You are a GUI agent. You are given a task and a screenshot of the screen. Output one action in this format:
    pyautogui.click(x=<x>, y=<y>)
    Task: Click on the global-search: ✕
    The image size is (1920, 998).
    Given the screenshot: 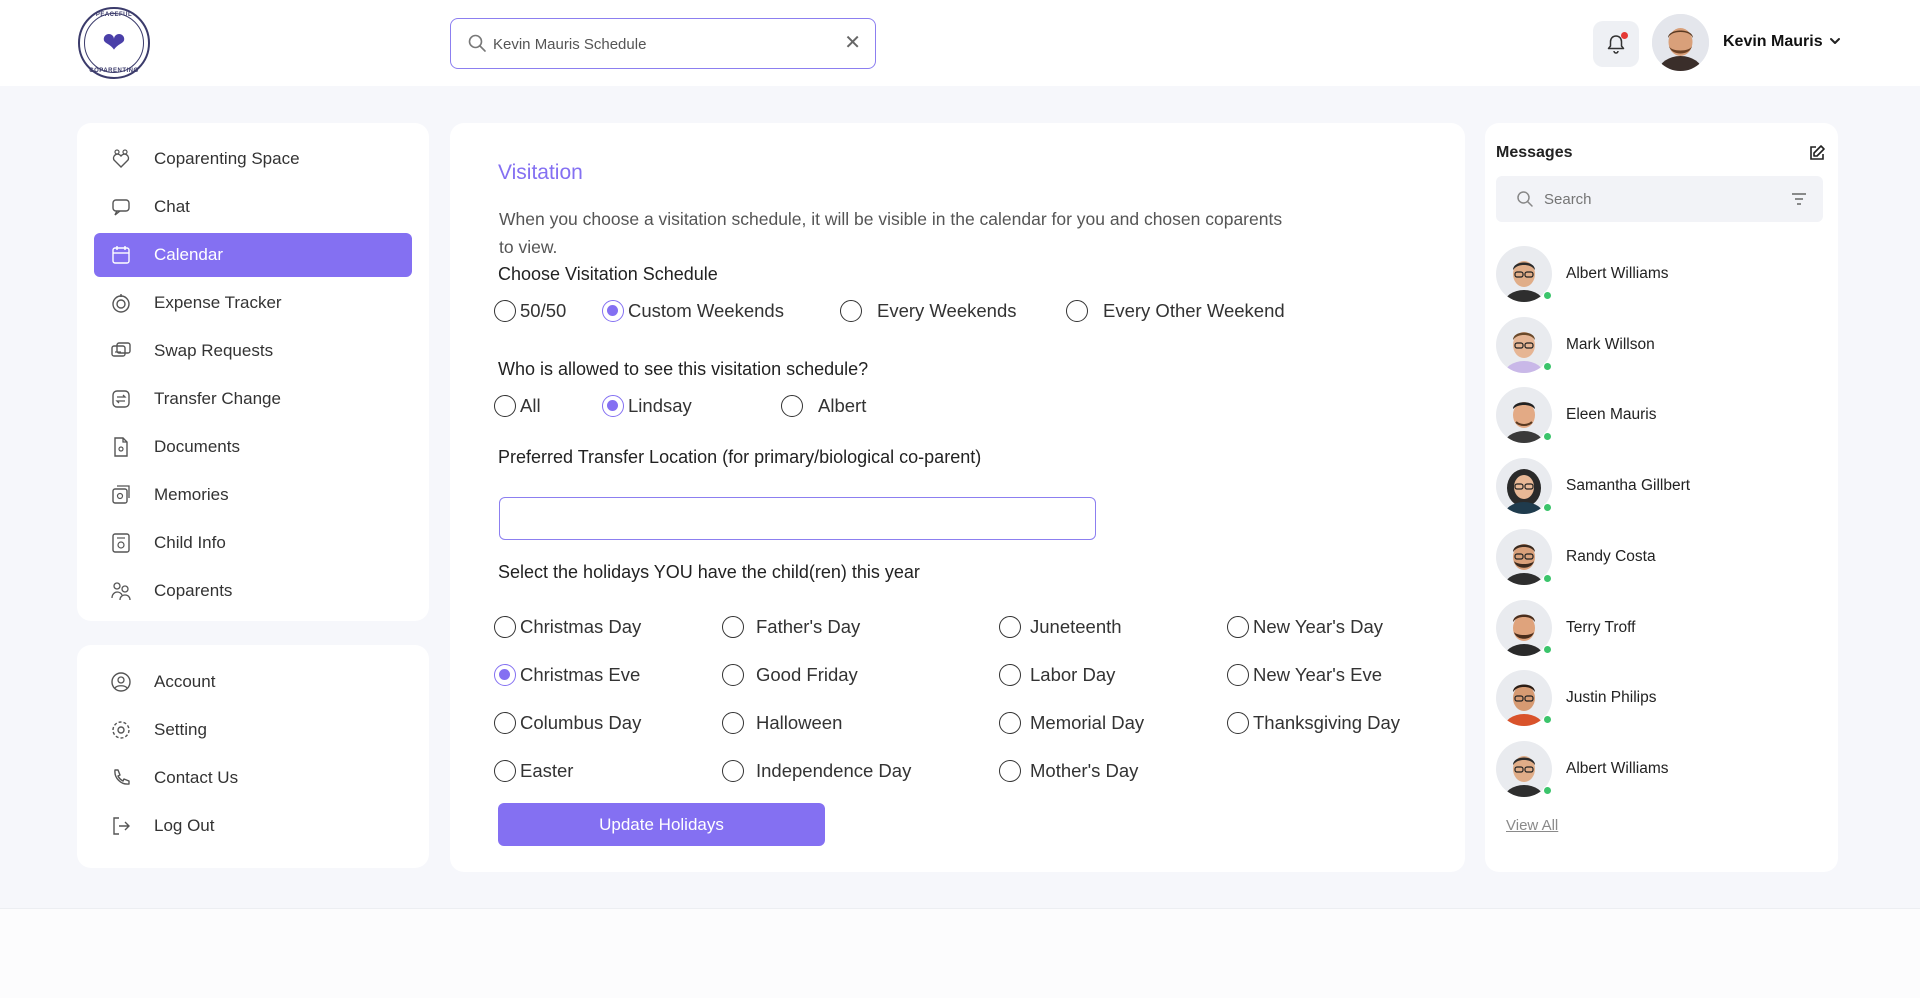 What is the action you would take?
    pyautogui.click(x=663, y=43)
    